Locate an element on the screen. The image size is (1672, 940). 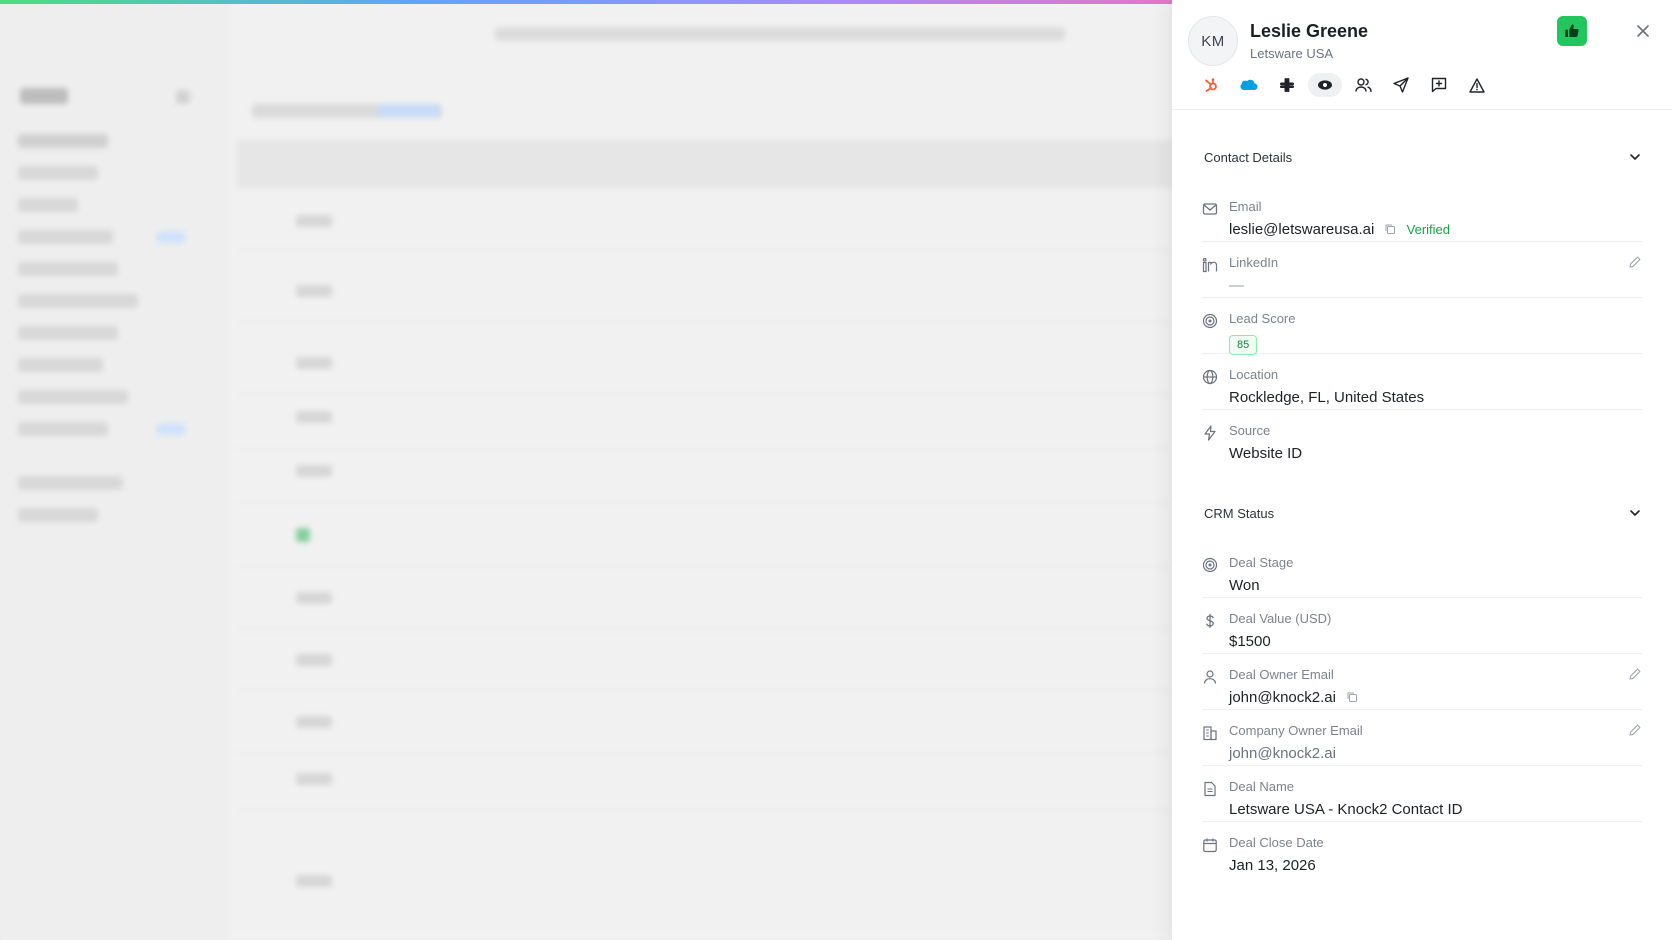
deal-name-value: Letsware USA - Knock2 Contact ID is located at coordinates (1346, 809).